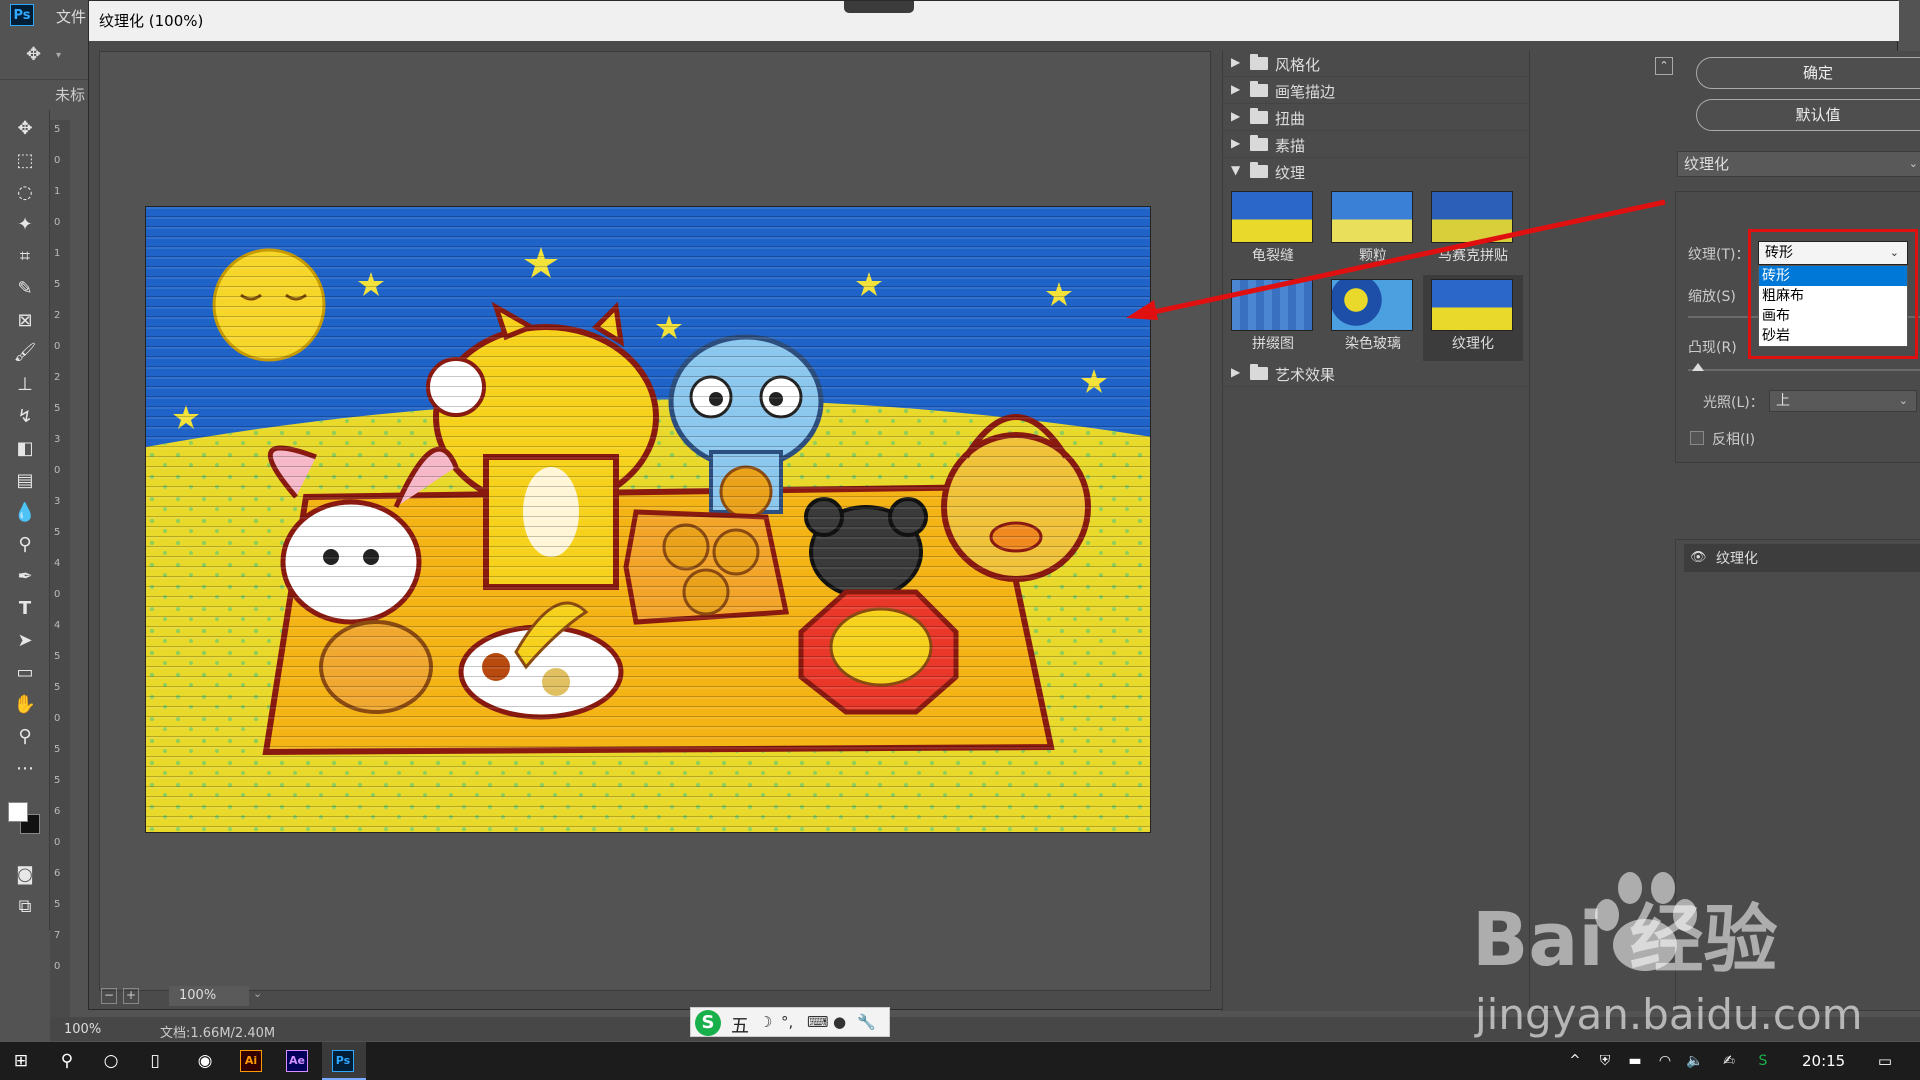  I want to click on dialog-title: 纹理化 (100%), so click(994, 21).